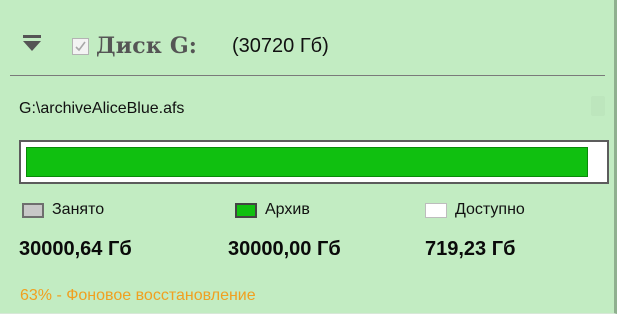  I want to click on used-swatch, so click(33, 210).